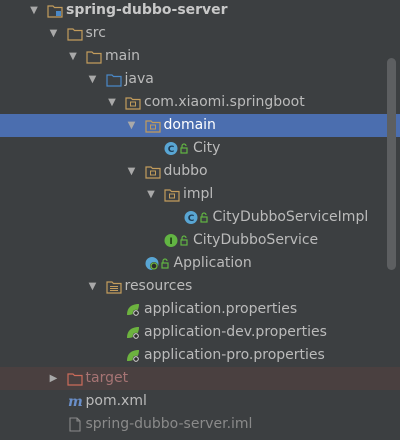 This screenshot has width=400, height=440. Describe the element at coordinates (116, 401) in the screenshot. I see `tree-item-label: pom.xml` at that location.